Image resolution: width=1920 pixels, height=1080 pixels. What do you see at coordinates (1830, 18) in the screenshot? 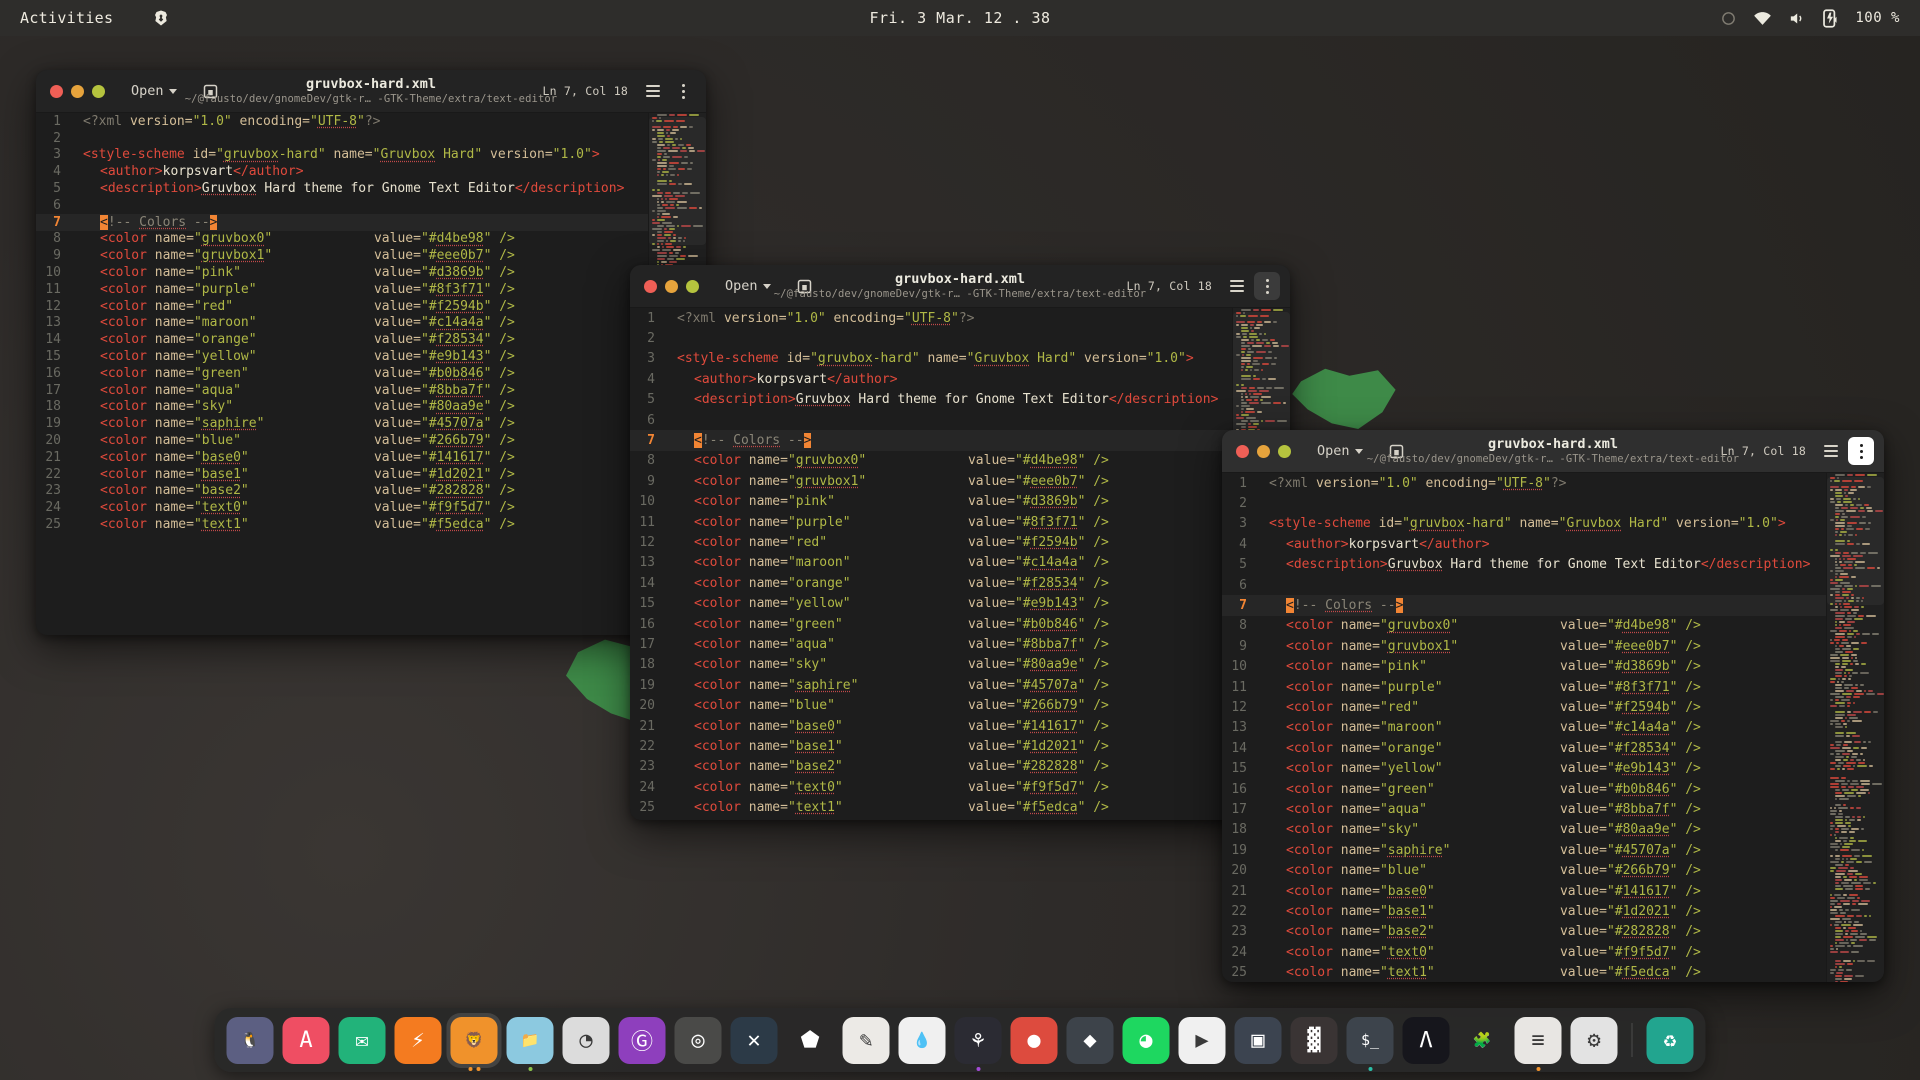
I see `battery-charging-icon` at bounding box center [1830, 18].